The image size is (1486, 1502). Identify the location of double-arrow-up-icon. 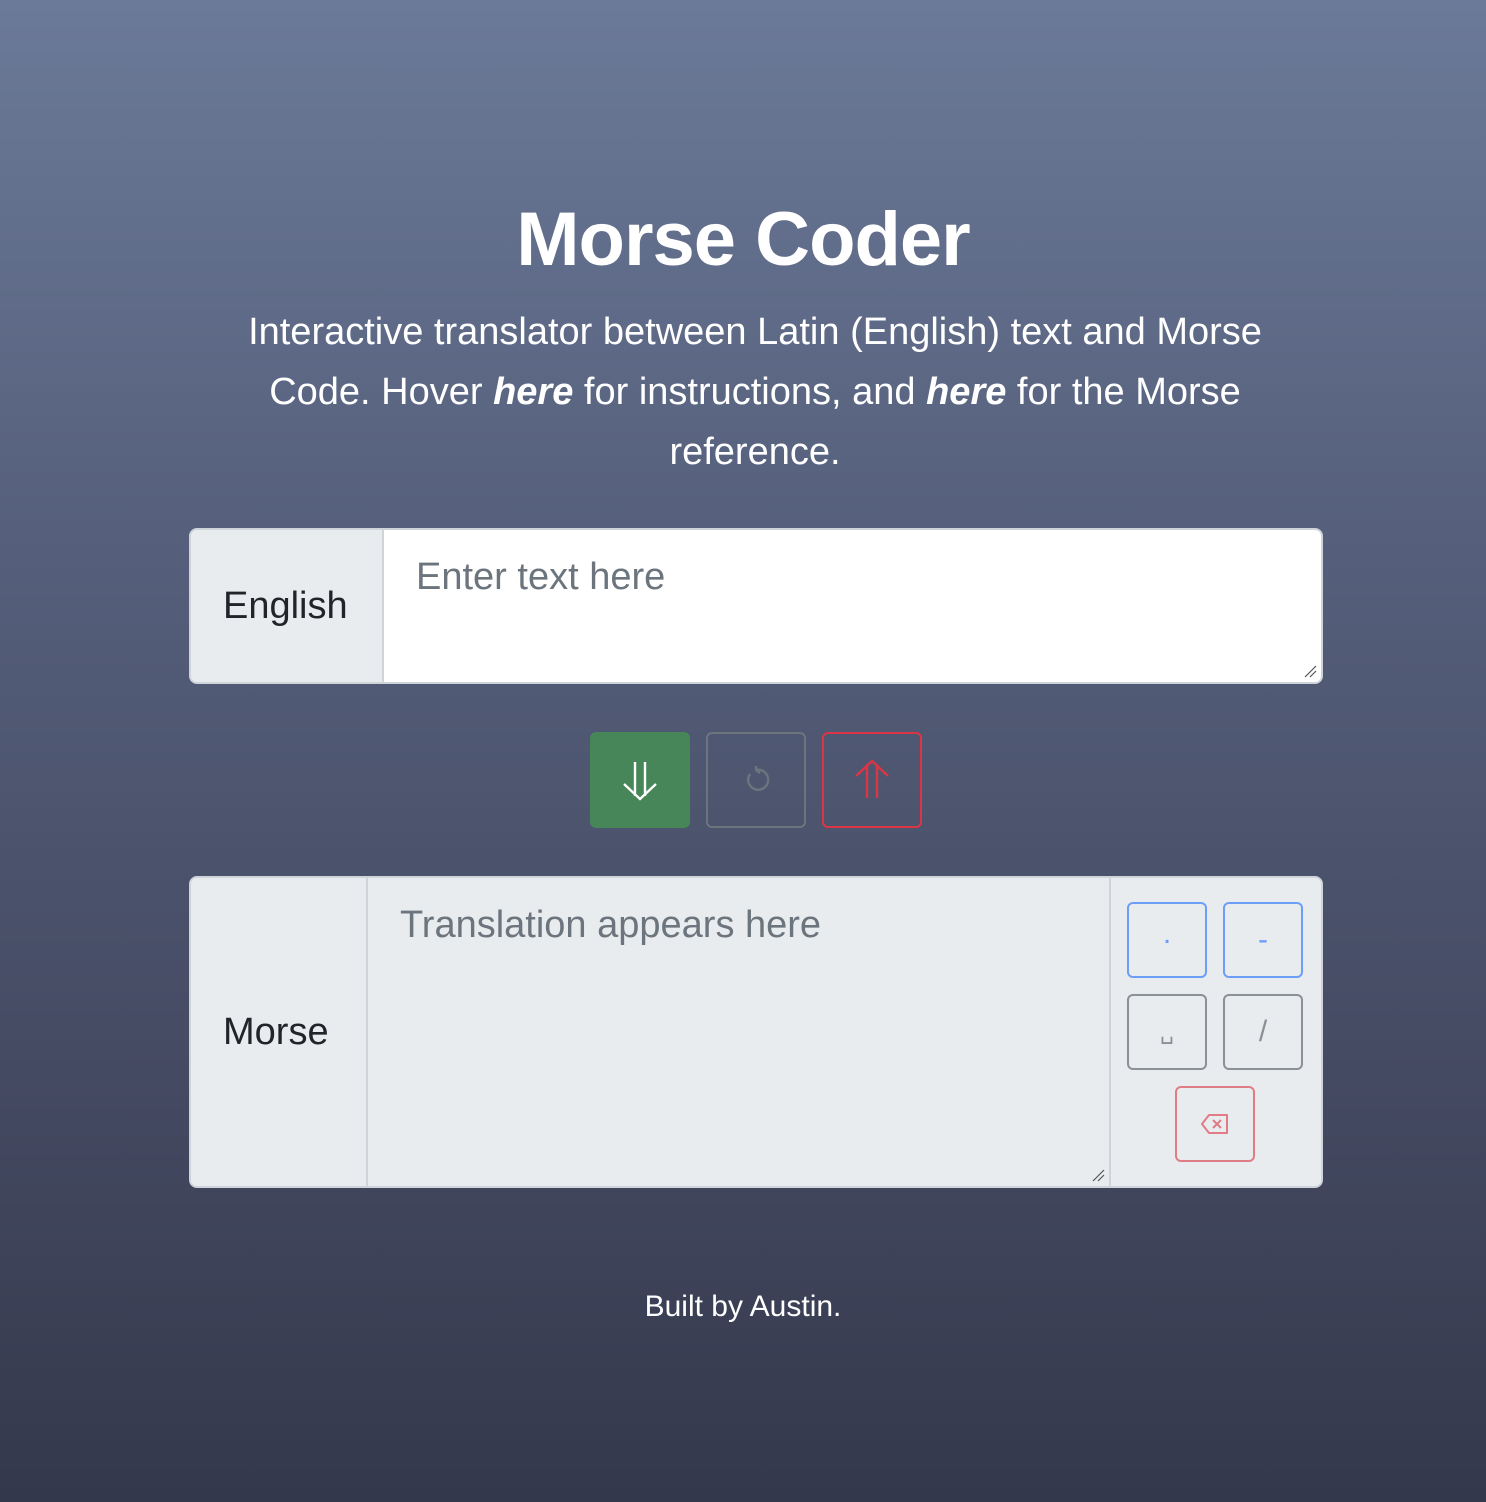
(872, 778).